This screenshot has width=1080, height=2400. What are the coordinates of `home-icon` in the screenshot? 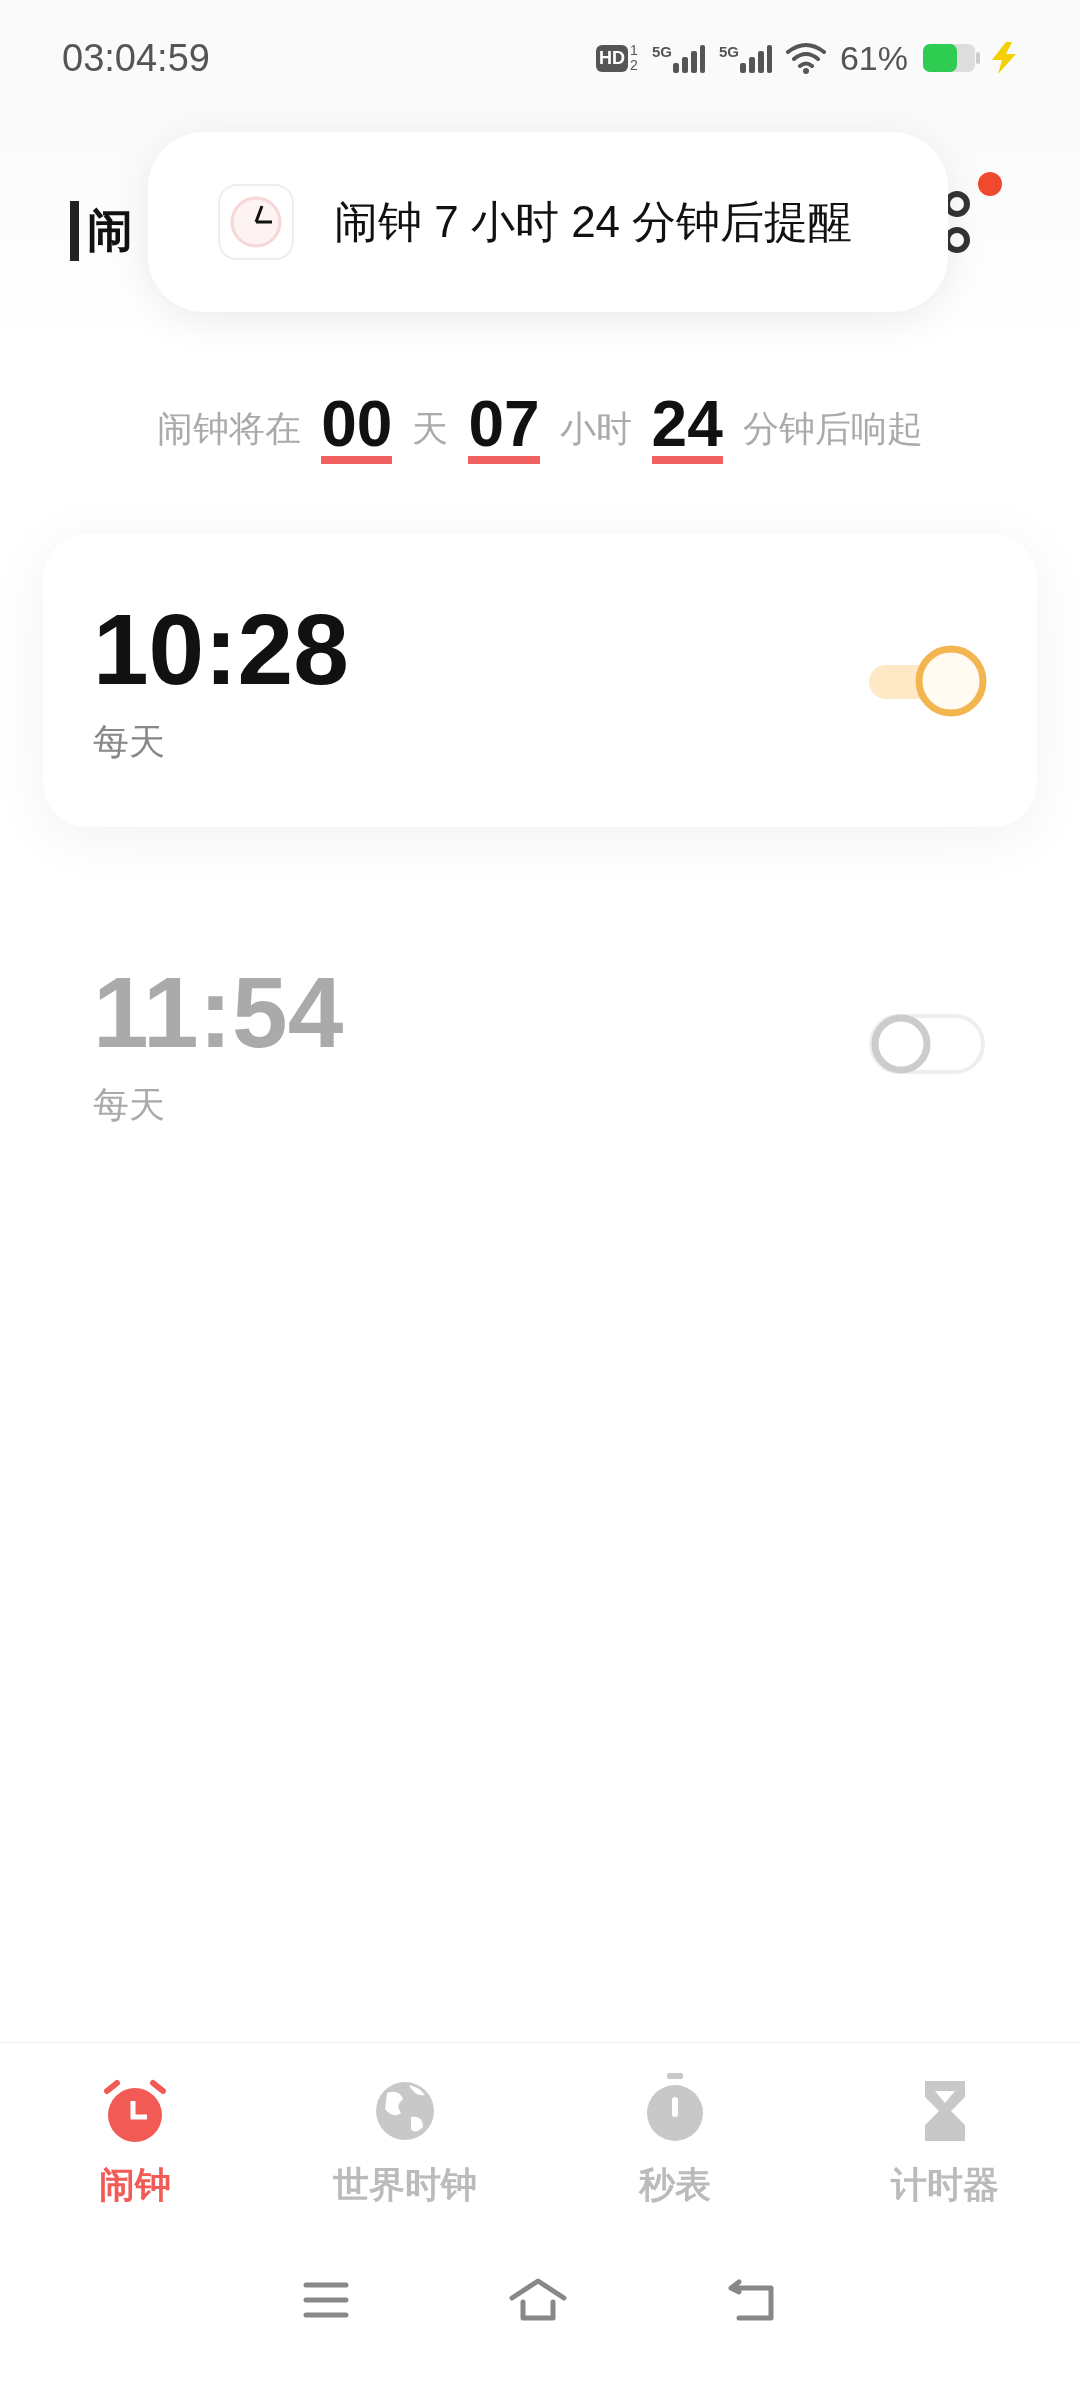 It's located at (538, 2300).